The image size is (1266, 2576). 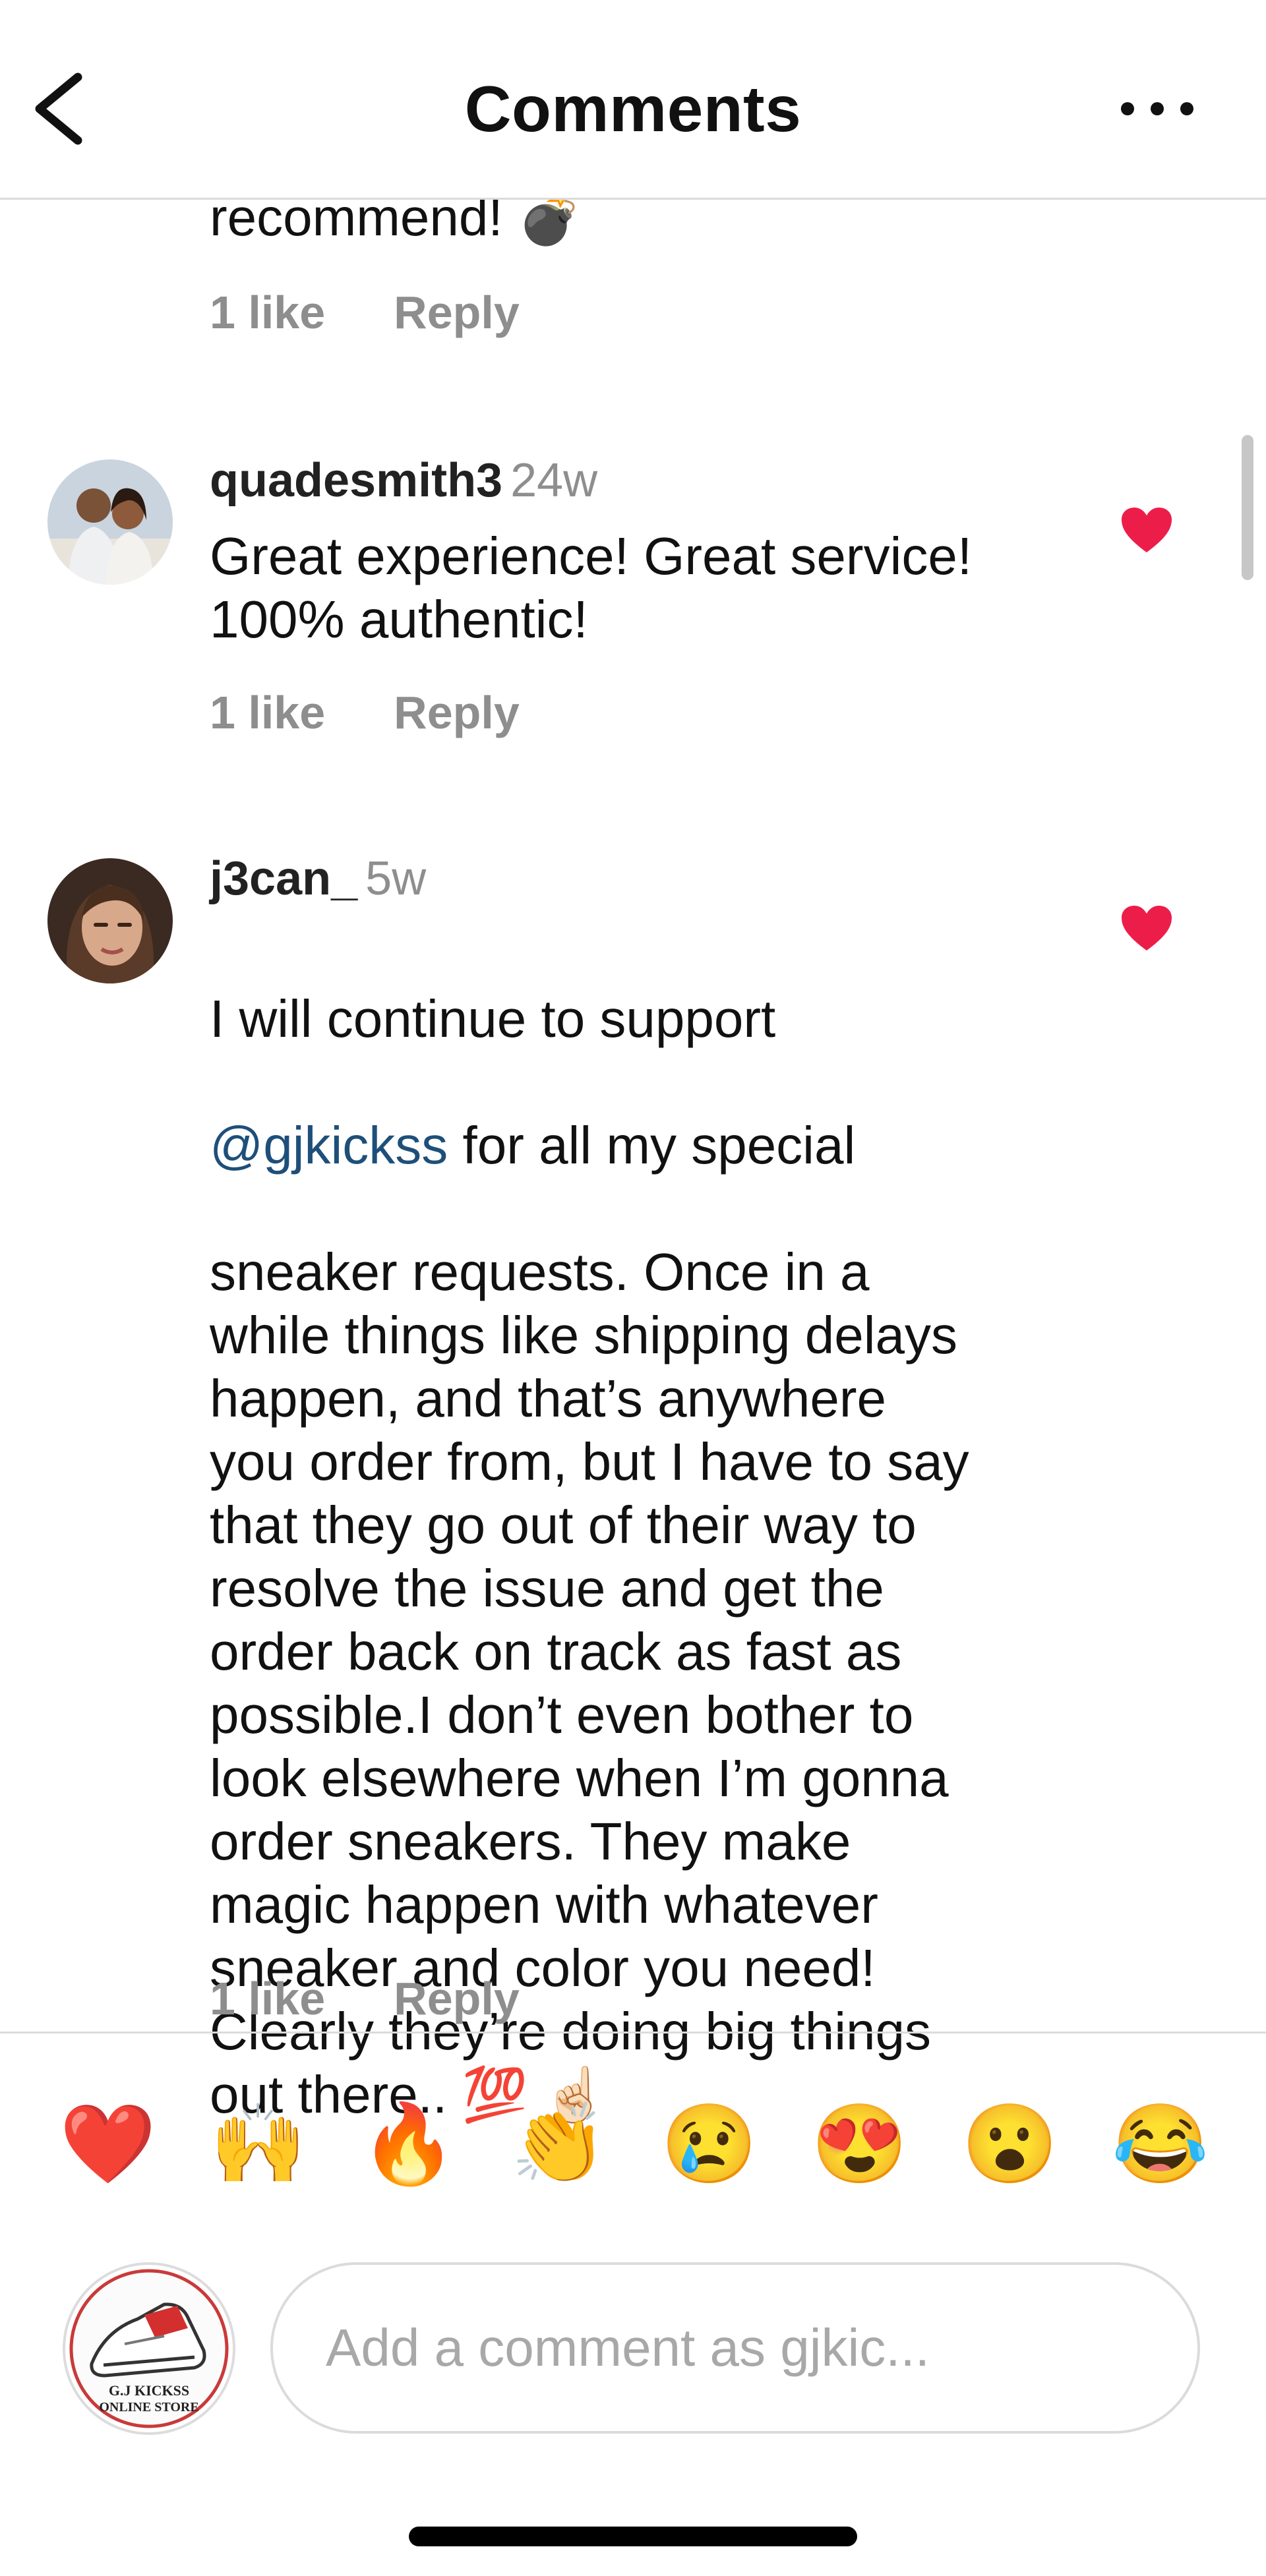 What do you see at coordinates (283, 879) in the screenshot?
I see `username: j3can_` at bounding box center [283, 879].